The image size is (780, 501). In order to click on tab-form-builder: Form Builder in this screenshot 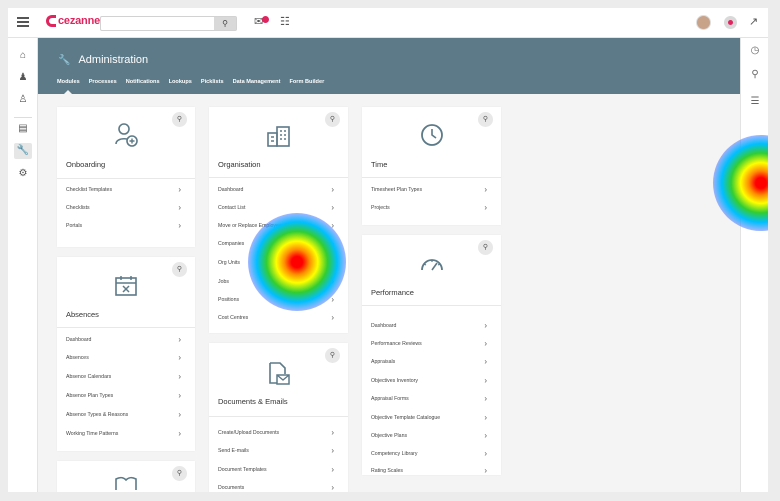, I will do `click(306, 86)`.